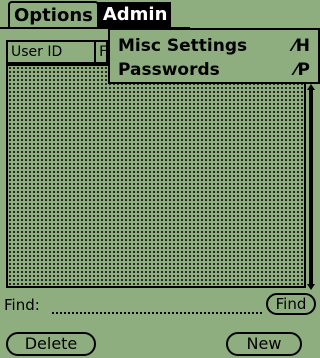 The width and height of the screenshot is (320, 358). What do you see at coordinates (264, 344) in the screenshot?
I see `new-button: New` at bounding box center [264, 344].